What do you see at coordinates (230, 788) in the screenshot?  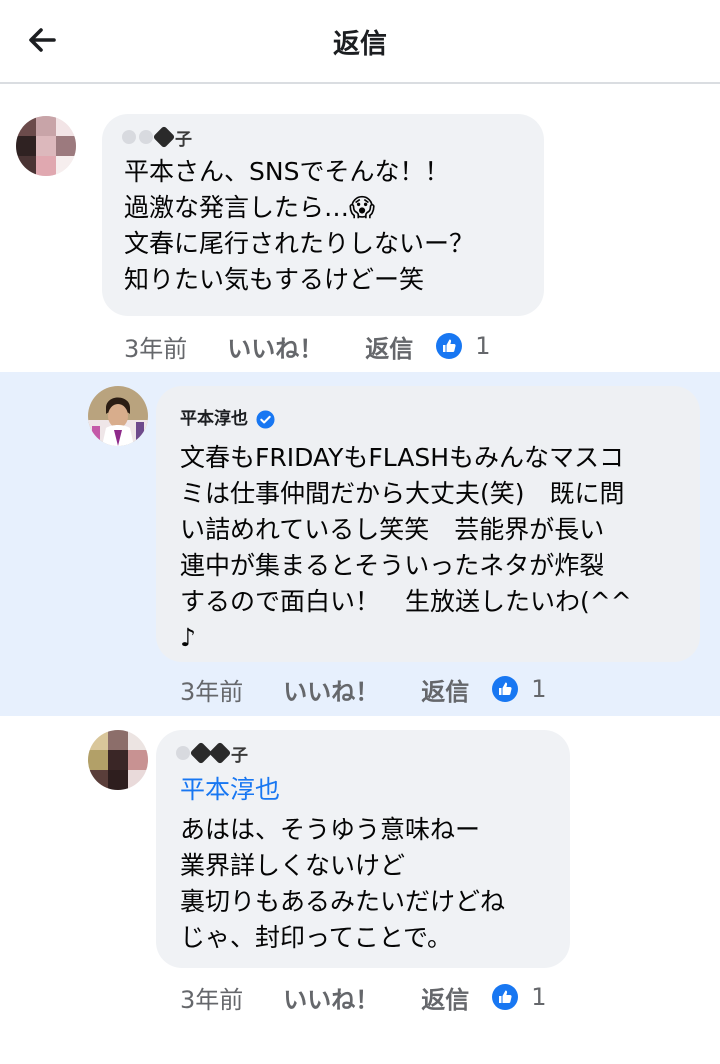 I see `mention-link: 平本淳也` at bounding box center [230, 788].